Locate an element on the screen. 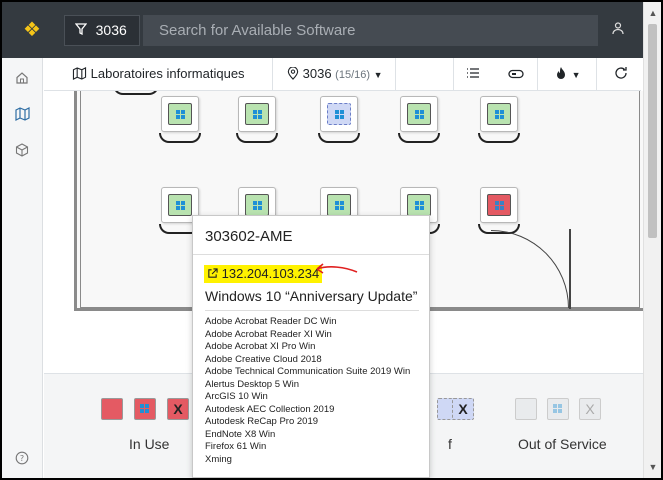 The height and width of the screenshot is (480, 663). popover-title: 303602-AME is located at coordinates (249, 236).